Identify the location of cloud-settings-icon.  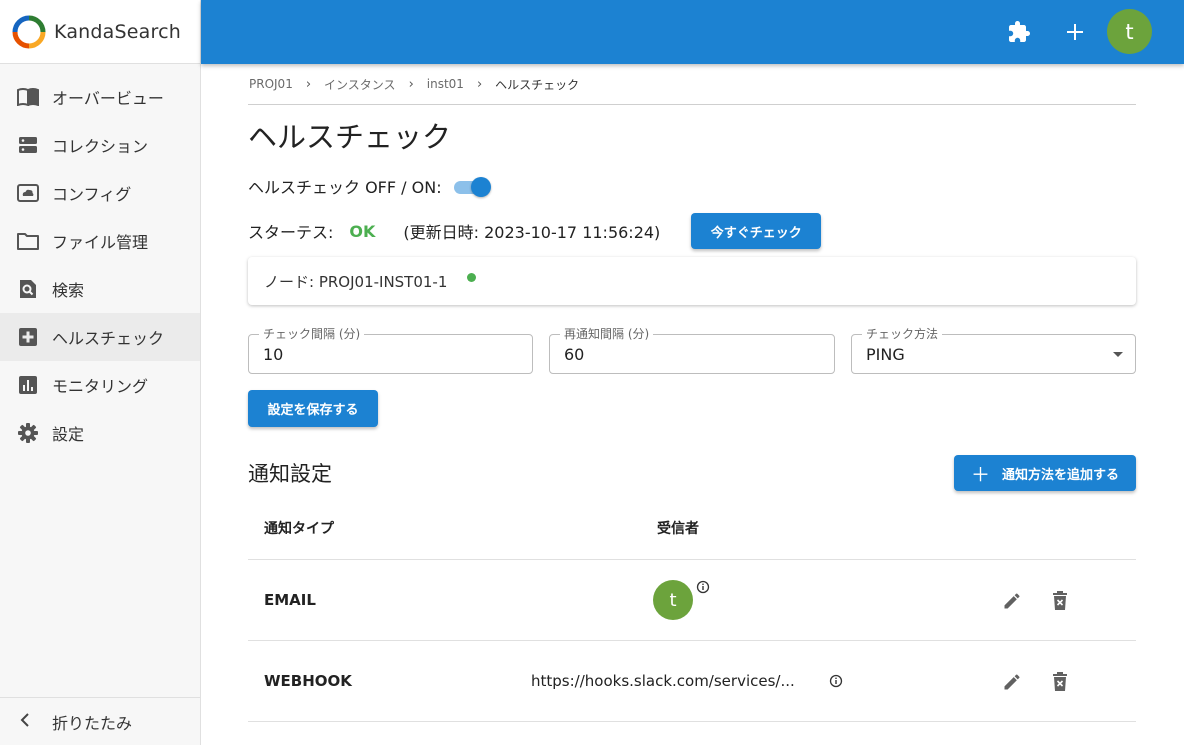
(28, 193).